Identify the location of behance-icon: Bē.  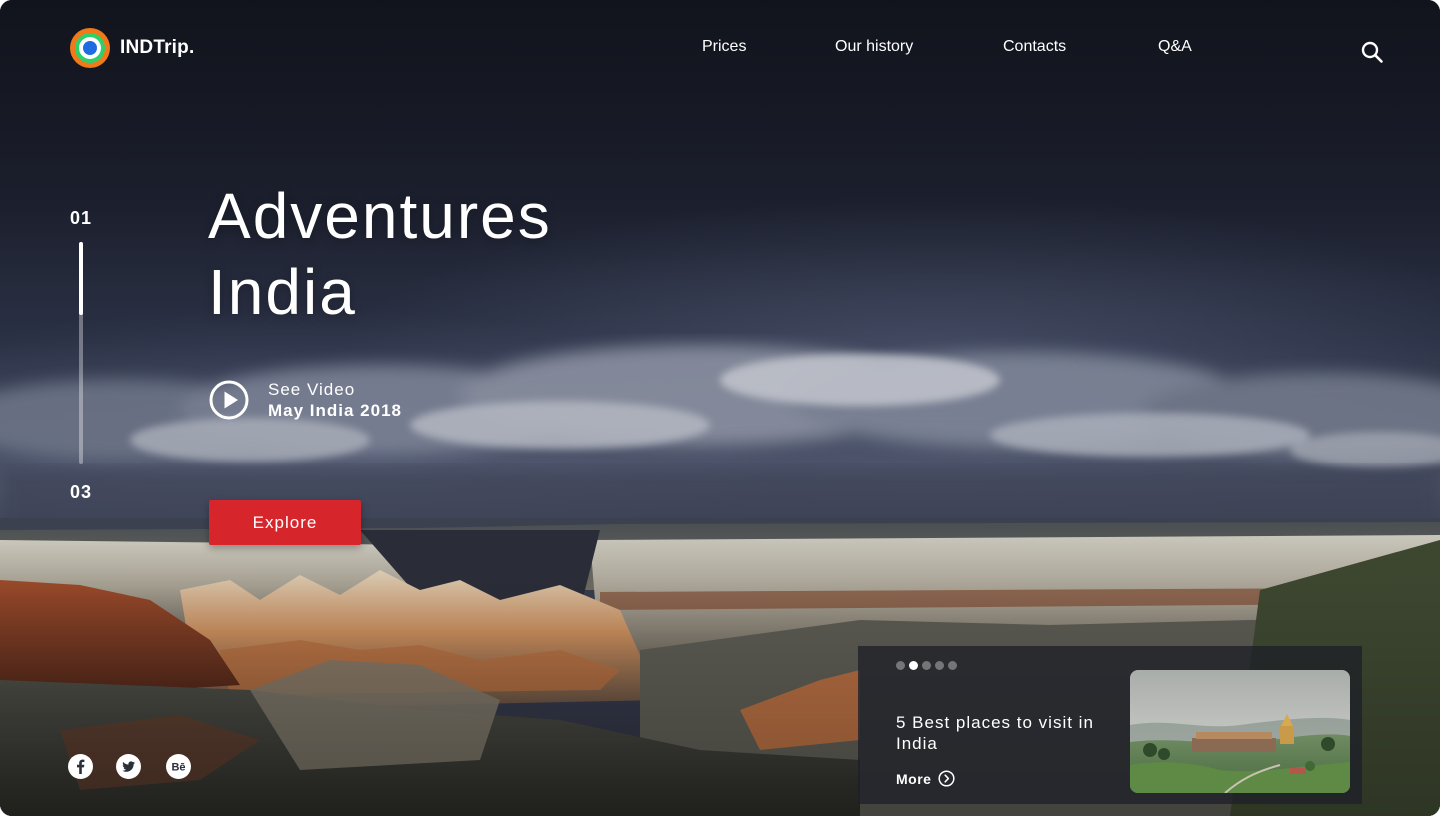
(178, 766).